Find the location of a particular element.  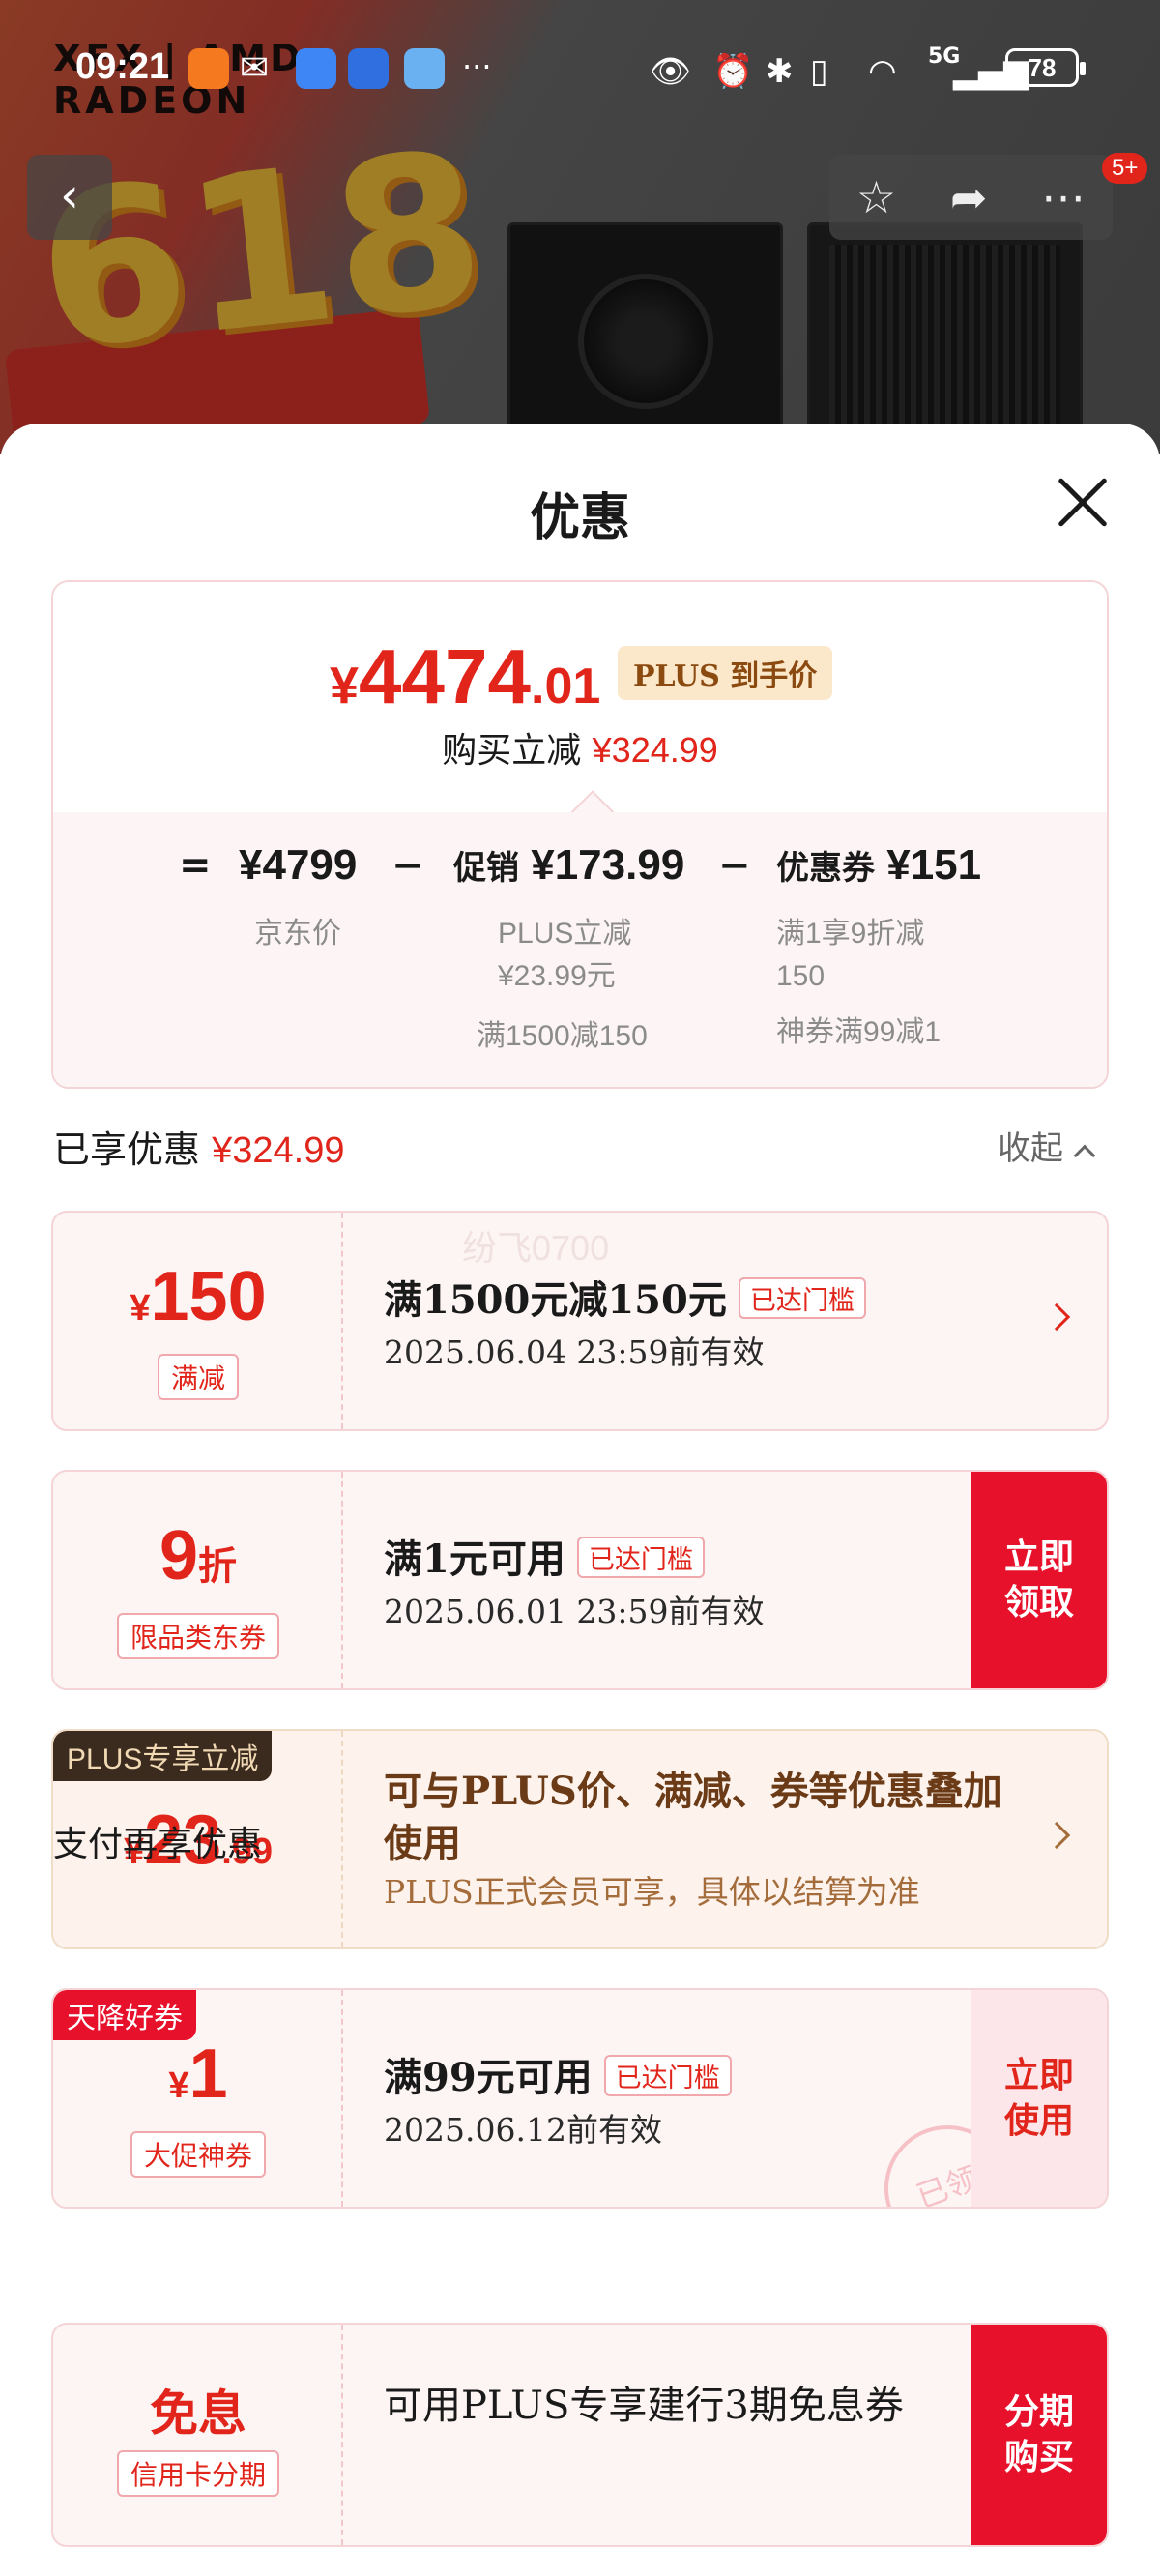

sky-coupon-corner: 天降好券 is located at coordinates (125, 2015).